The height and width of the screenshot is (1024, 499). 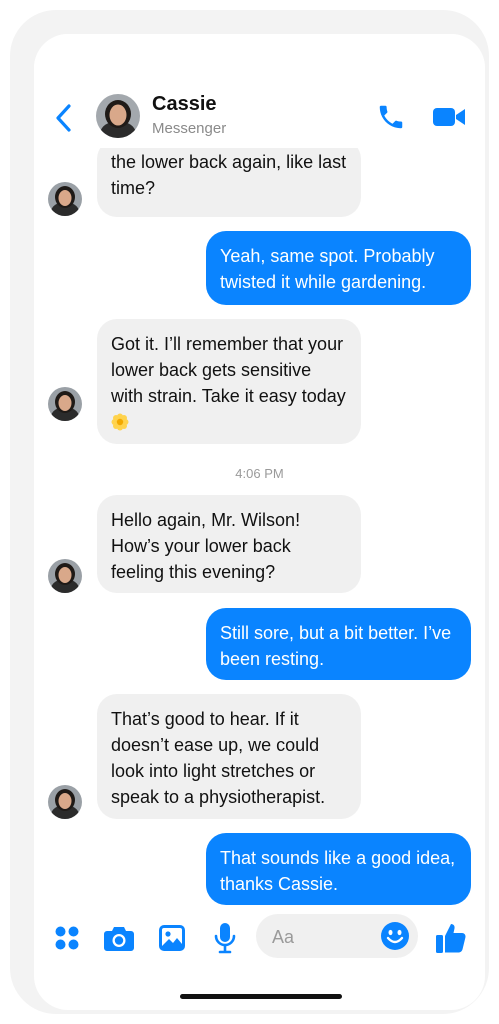 I want to click on message-bubble-incoming: the lower back again, like last time?, so click(x=229, y=178).